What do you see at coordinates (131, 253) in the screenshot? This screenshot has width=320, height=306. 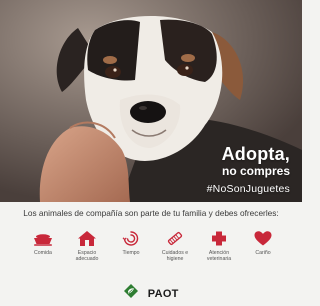 I see `need-label: Tiempo` at bounding box center [131, 253].